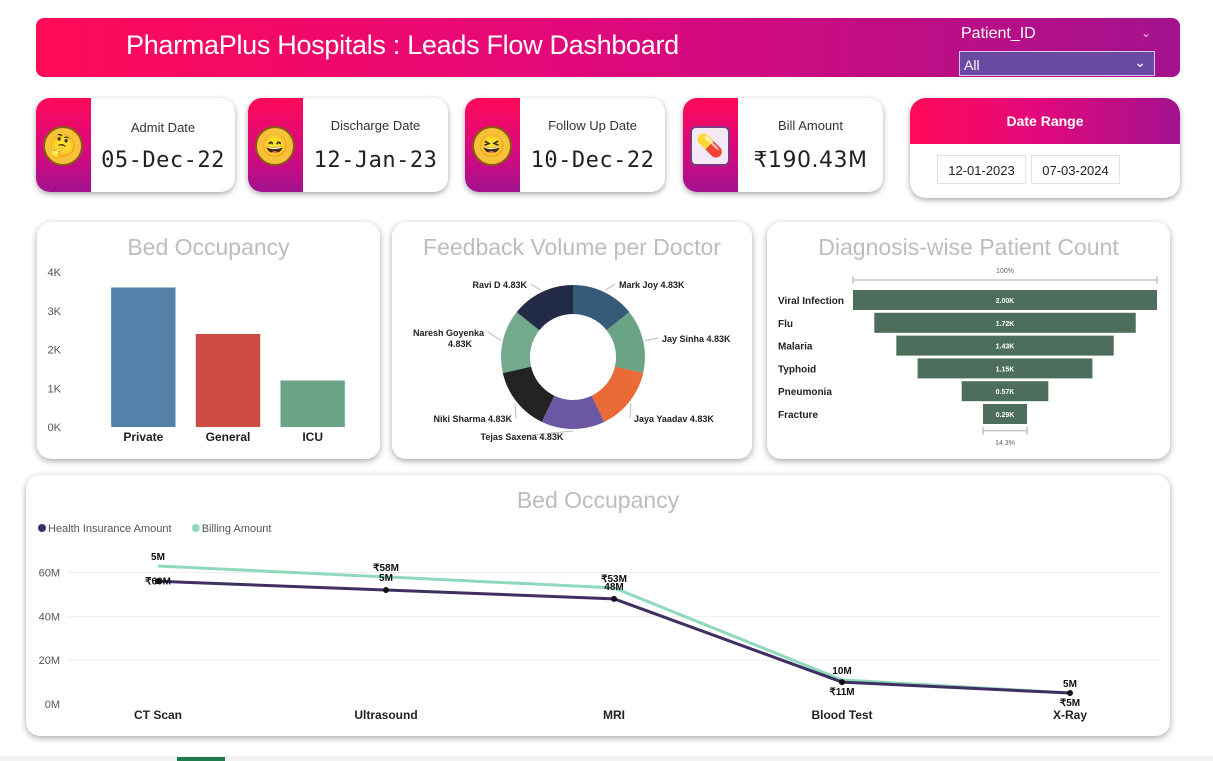 This screenshot has height=761, width=1213. What do you see at coordinates (1057, 63) in the screenshot?
I see `patient-id-dropdown: All ⌄` at bounding box center [1057, 63].